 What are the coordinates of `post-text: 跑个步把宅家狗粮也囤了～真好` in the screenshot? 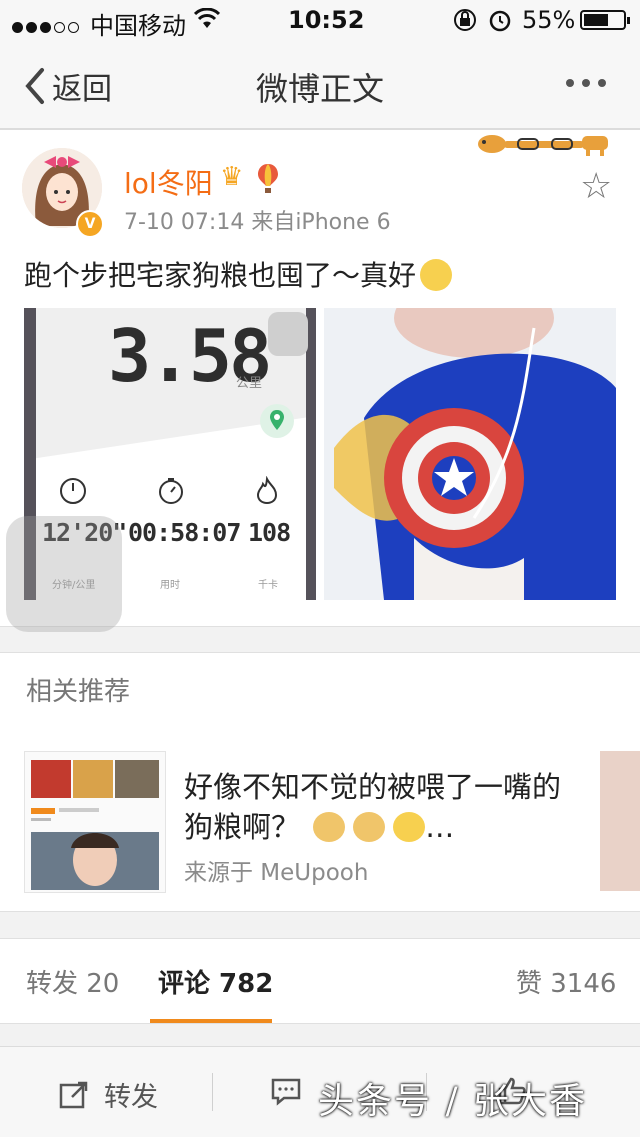 It's located at (238, 274).